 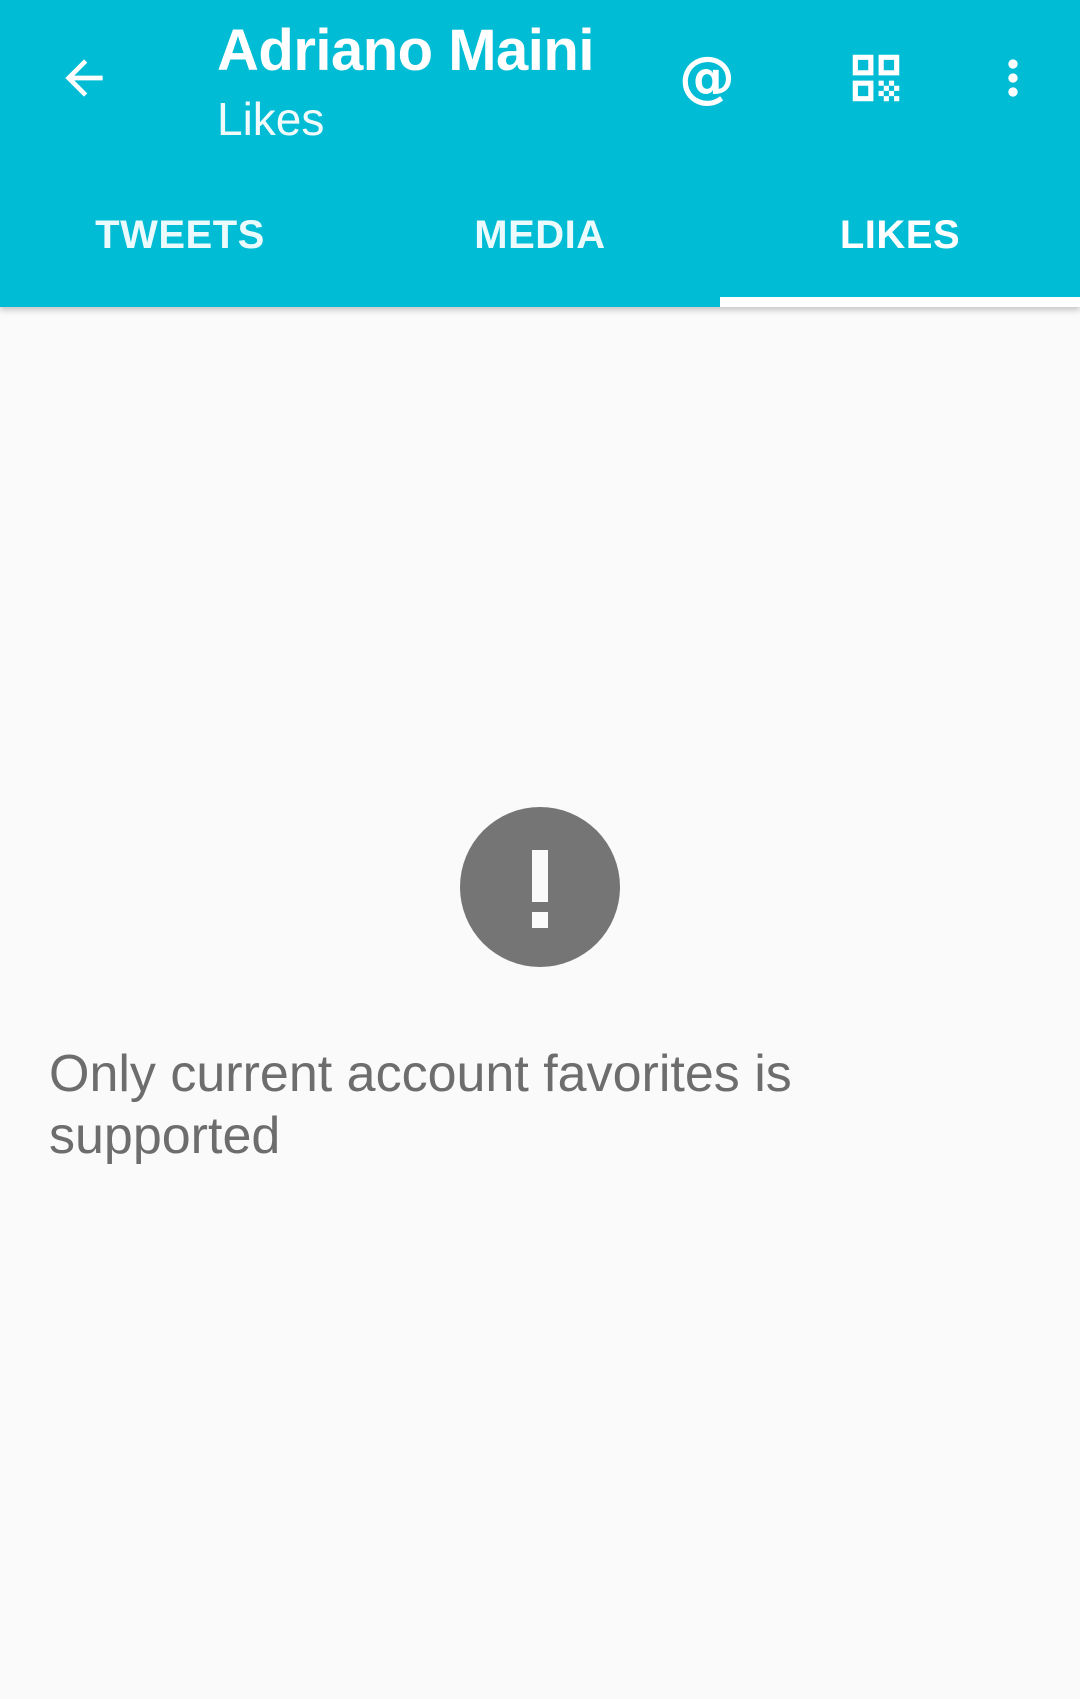 I want to click on toolbar: Adriano Maini Likes @, so click(x=540, y=80).